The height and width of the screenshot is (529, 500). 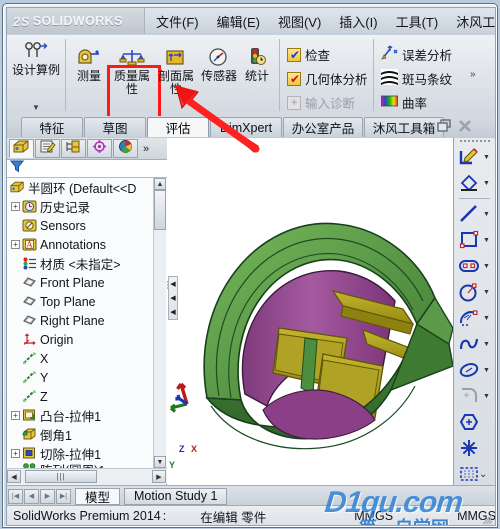 What do you see at coordinates (160, 462) in the screenshot?
I see `scroll-down-button: ▼` at bounding box center [160, 462].